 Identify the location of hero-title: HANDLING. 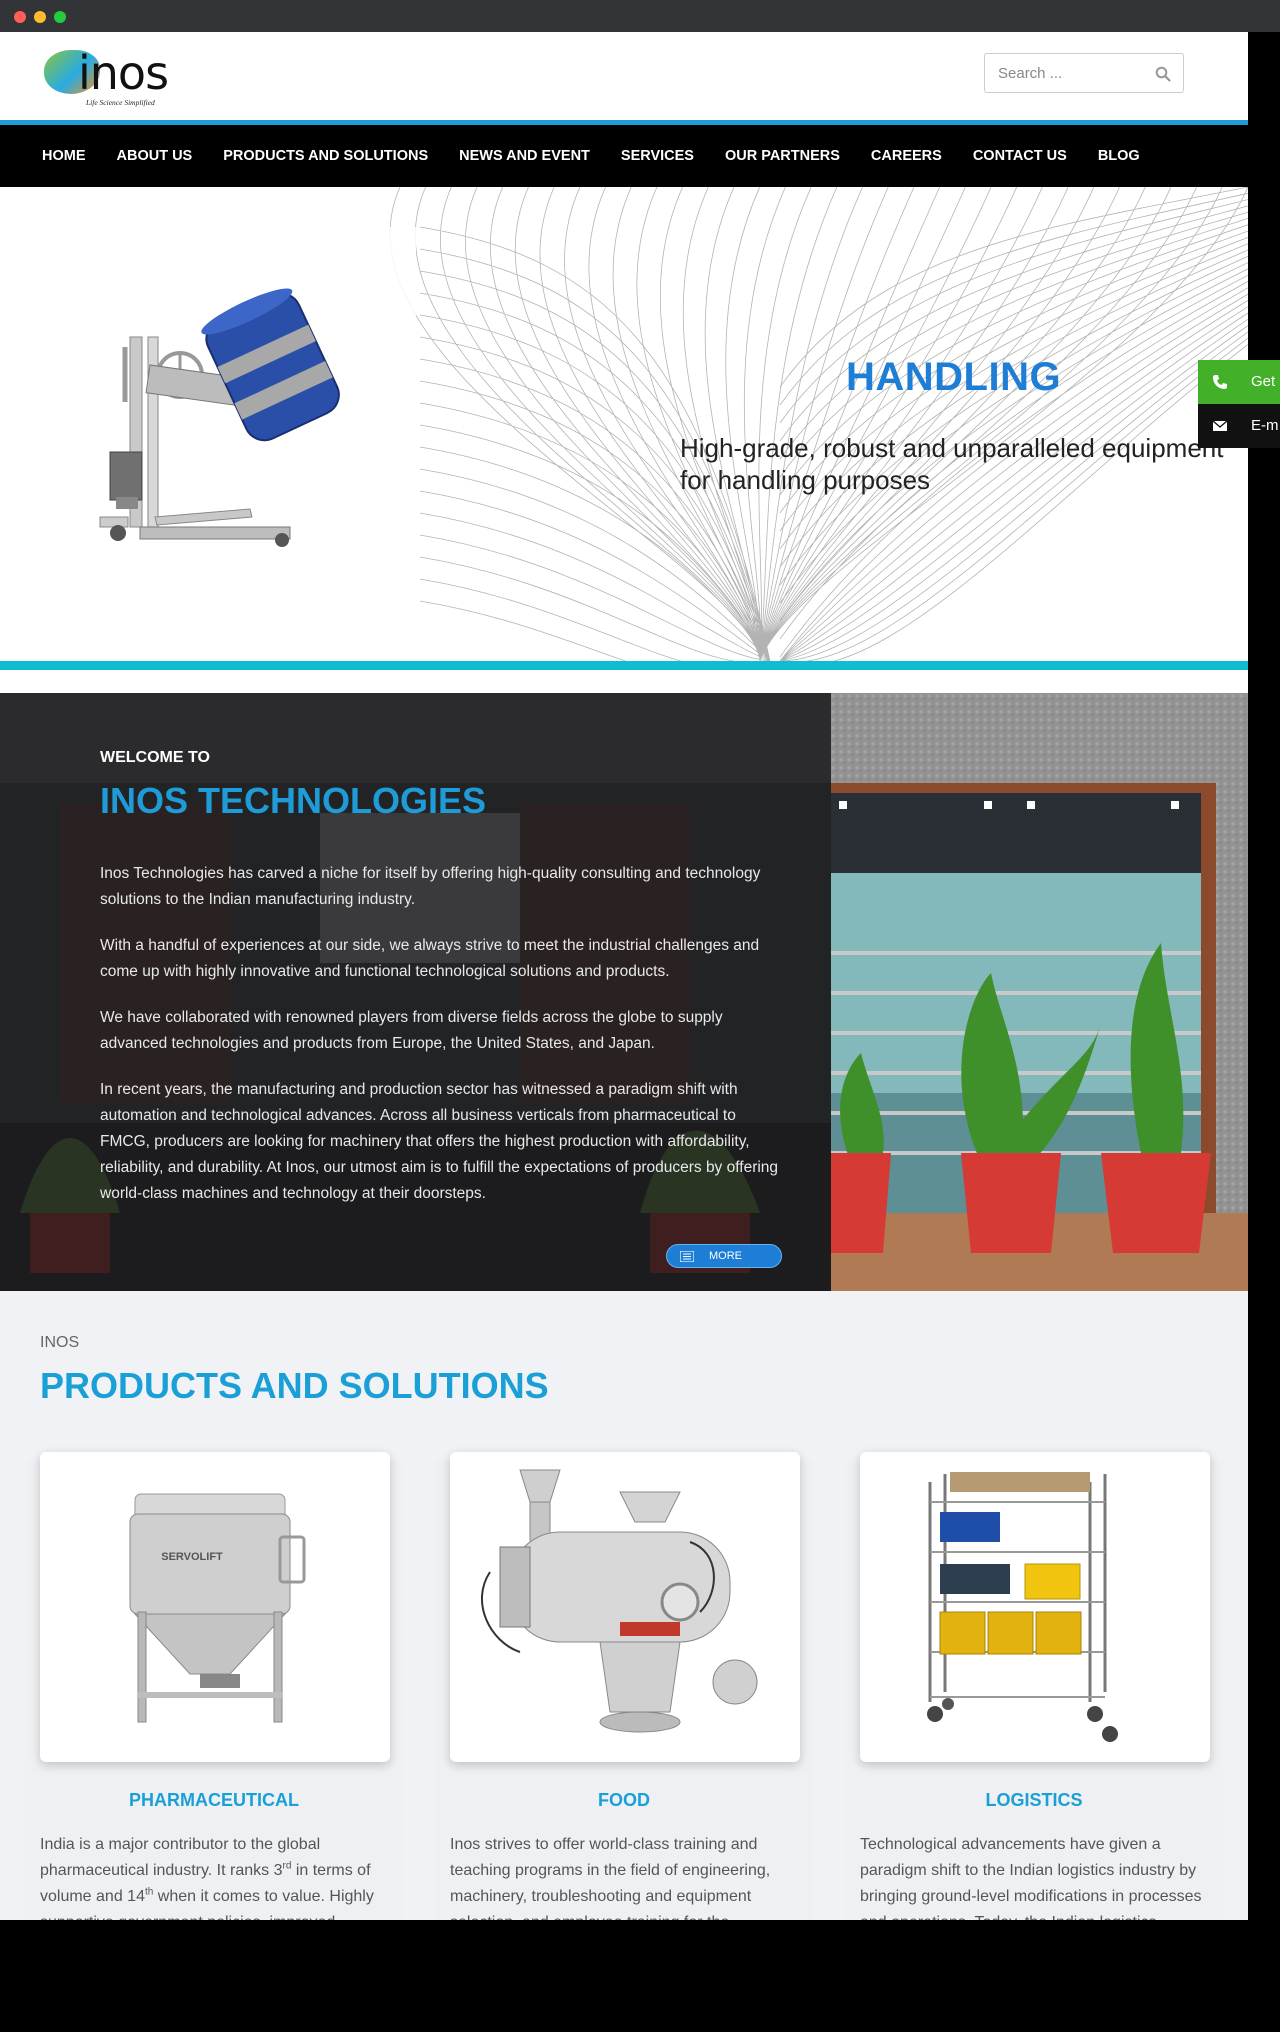
(954, 377).